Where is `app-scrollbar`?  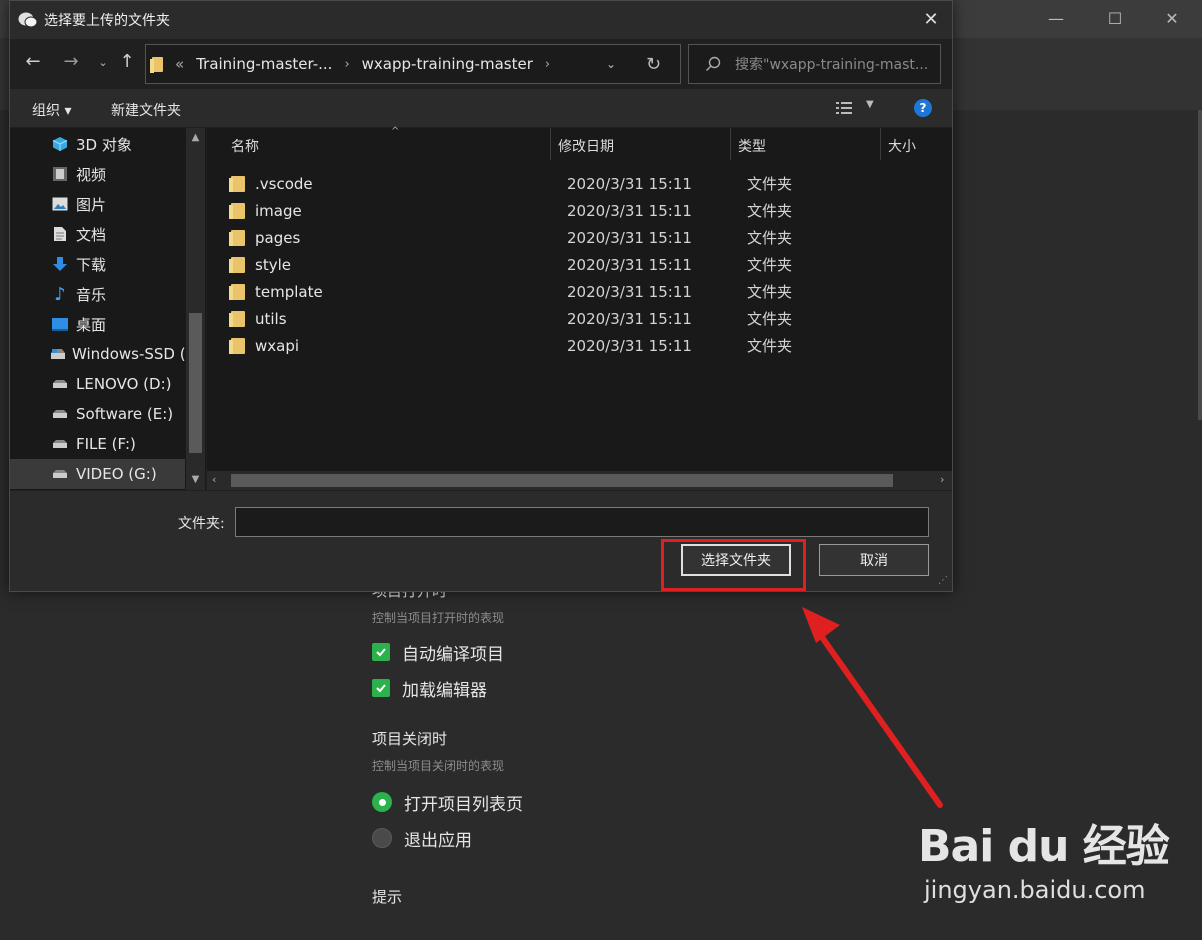 app-scrollbar is located at coordinates (1200, 265).